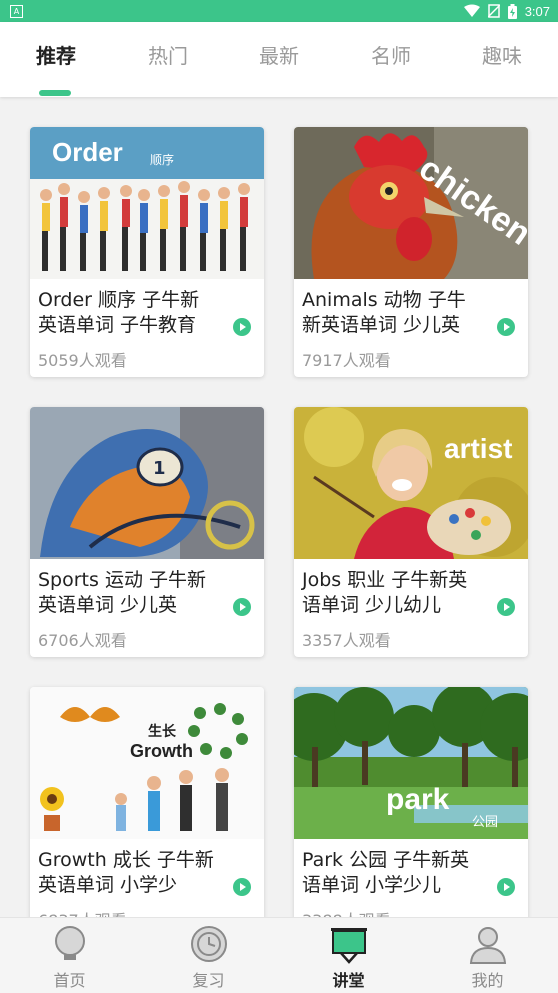  I want to click on thumbnail-caption: park, so click(418, 799).